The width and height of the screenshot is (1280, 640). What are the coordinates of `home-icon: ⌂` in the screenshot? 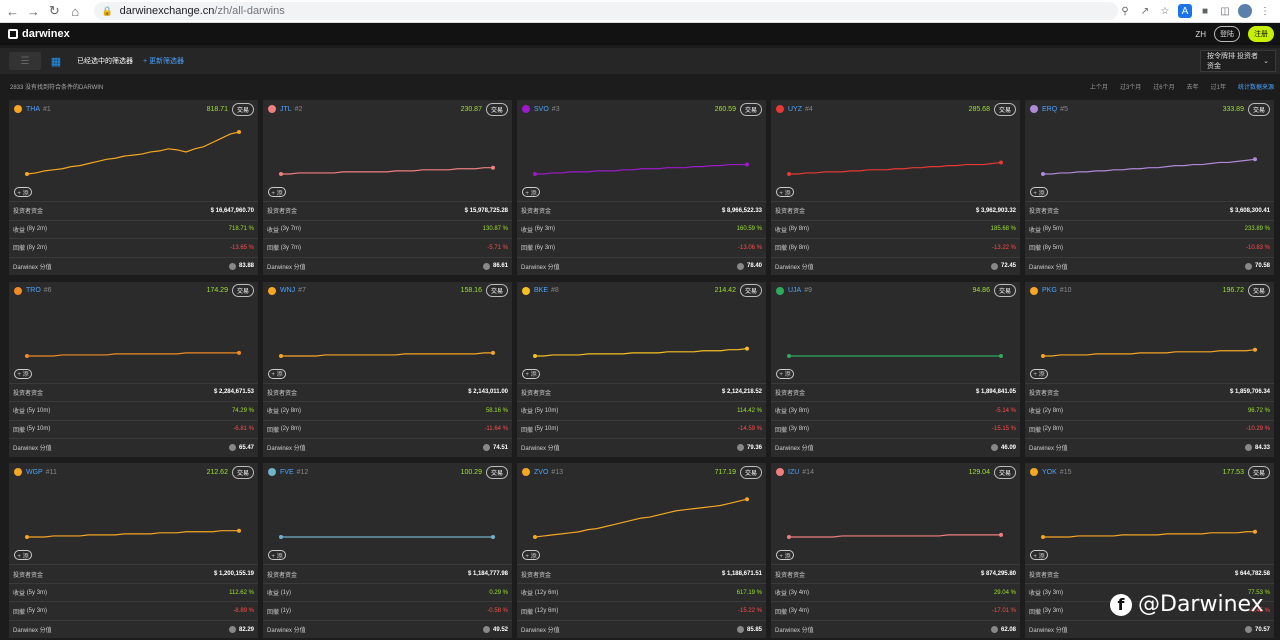 It's located at (75, 11).